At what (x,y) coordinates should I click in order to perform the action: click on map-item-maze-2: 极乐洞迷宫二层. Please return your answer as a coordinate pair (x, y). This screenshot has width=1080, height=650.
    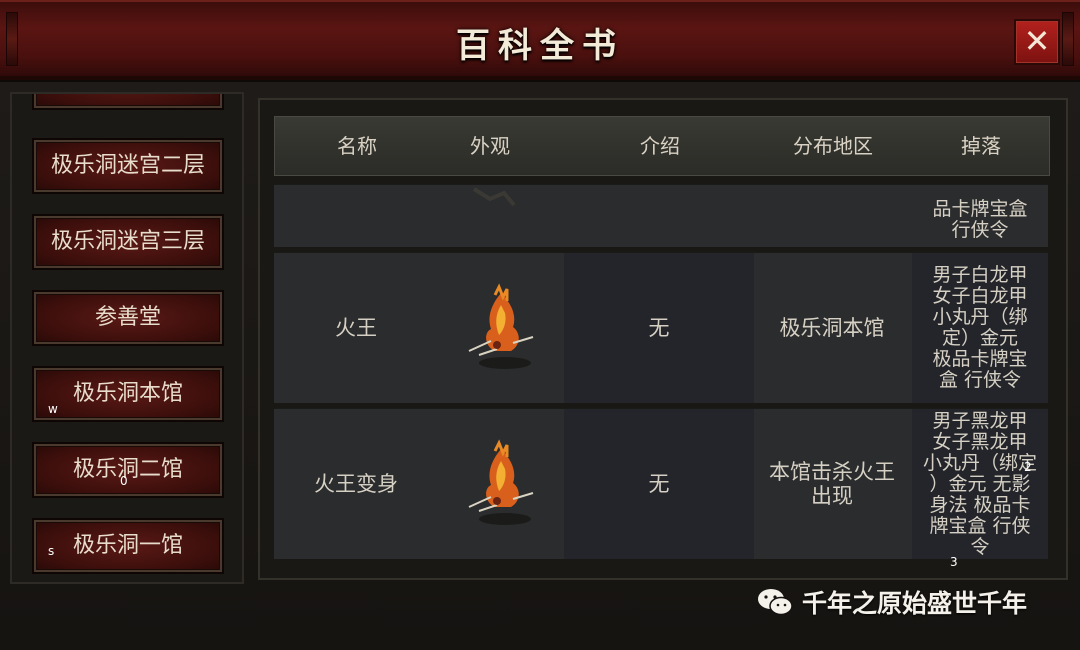
    Looking at the image, I should click on (128, 166).